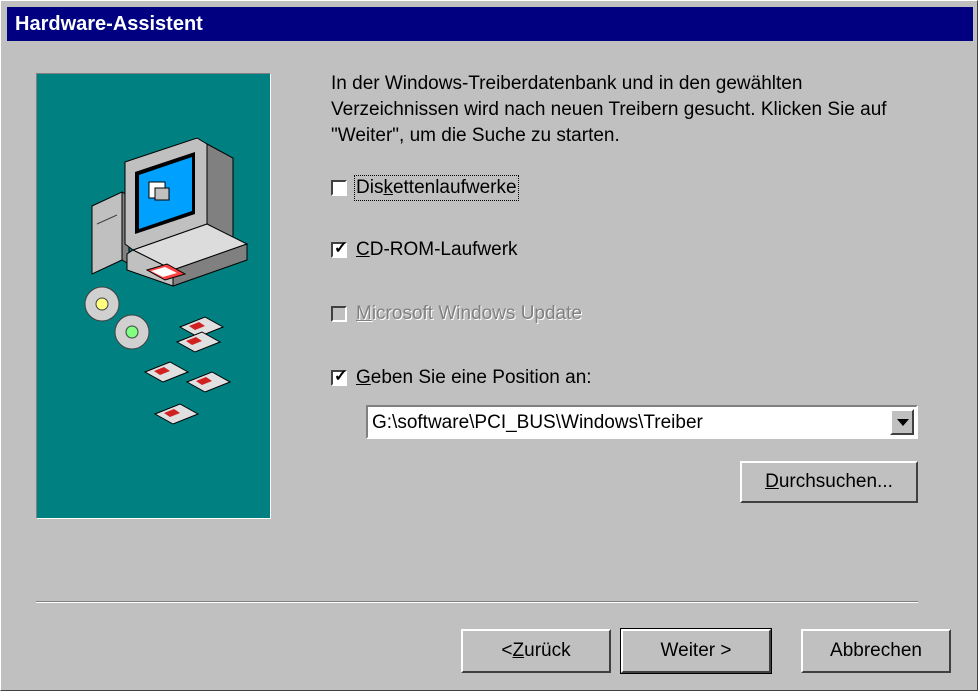  Describe the element at coordinates (110, 233) in the screenshot. I see `computer-tower-icon` at that location.